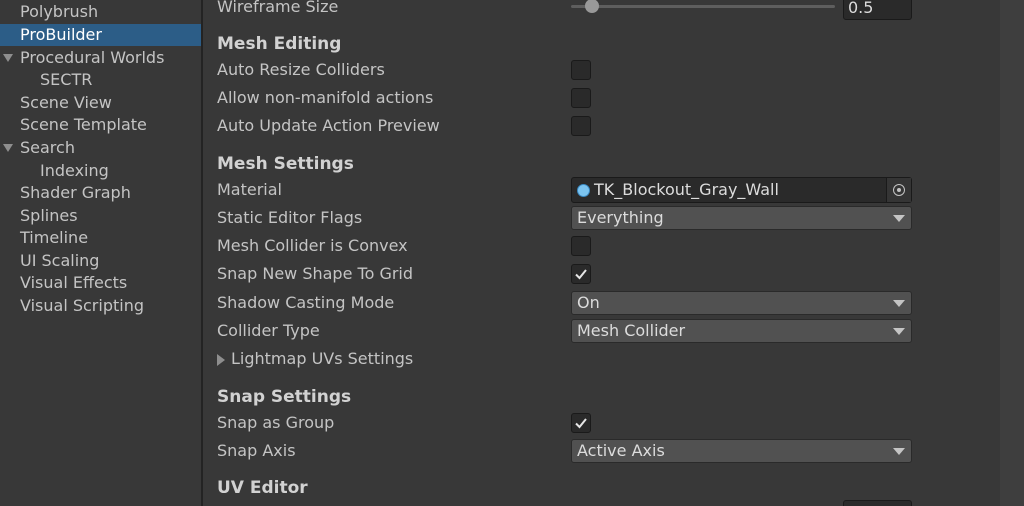 This screenshot has width=1024, height=506. Describe the element at coordinates (620, 217) in the screenshot. I see `static-editor-flags-value: Everything` at that location.